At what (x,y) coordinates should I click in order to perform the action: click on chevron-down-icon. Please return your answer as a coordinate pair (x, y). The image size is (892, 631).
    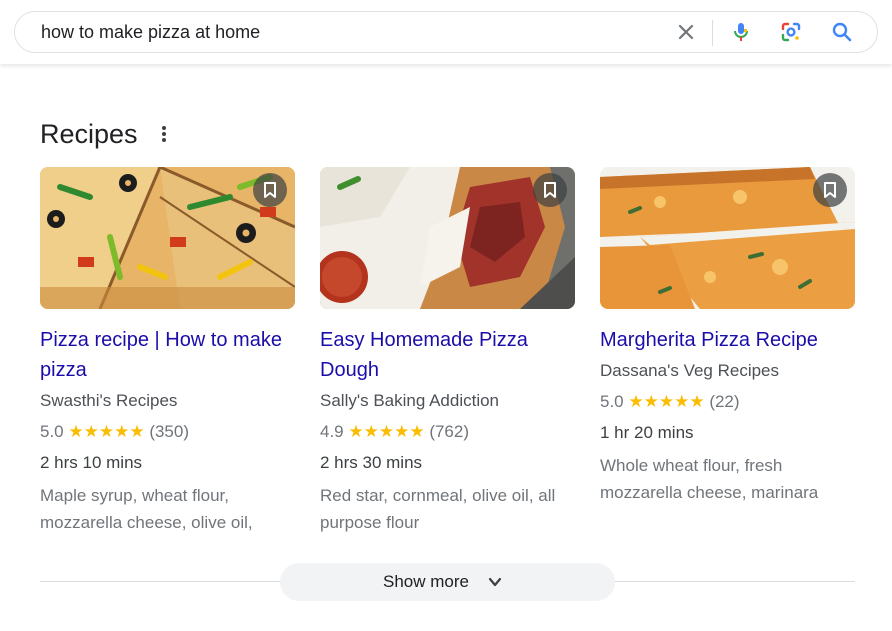
    Looking at the image, I should click on (495, 582).